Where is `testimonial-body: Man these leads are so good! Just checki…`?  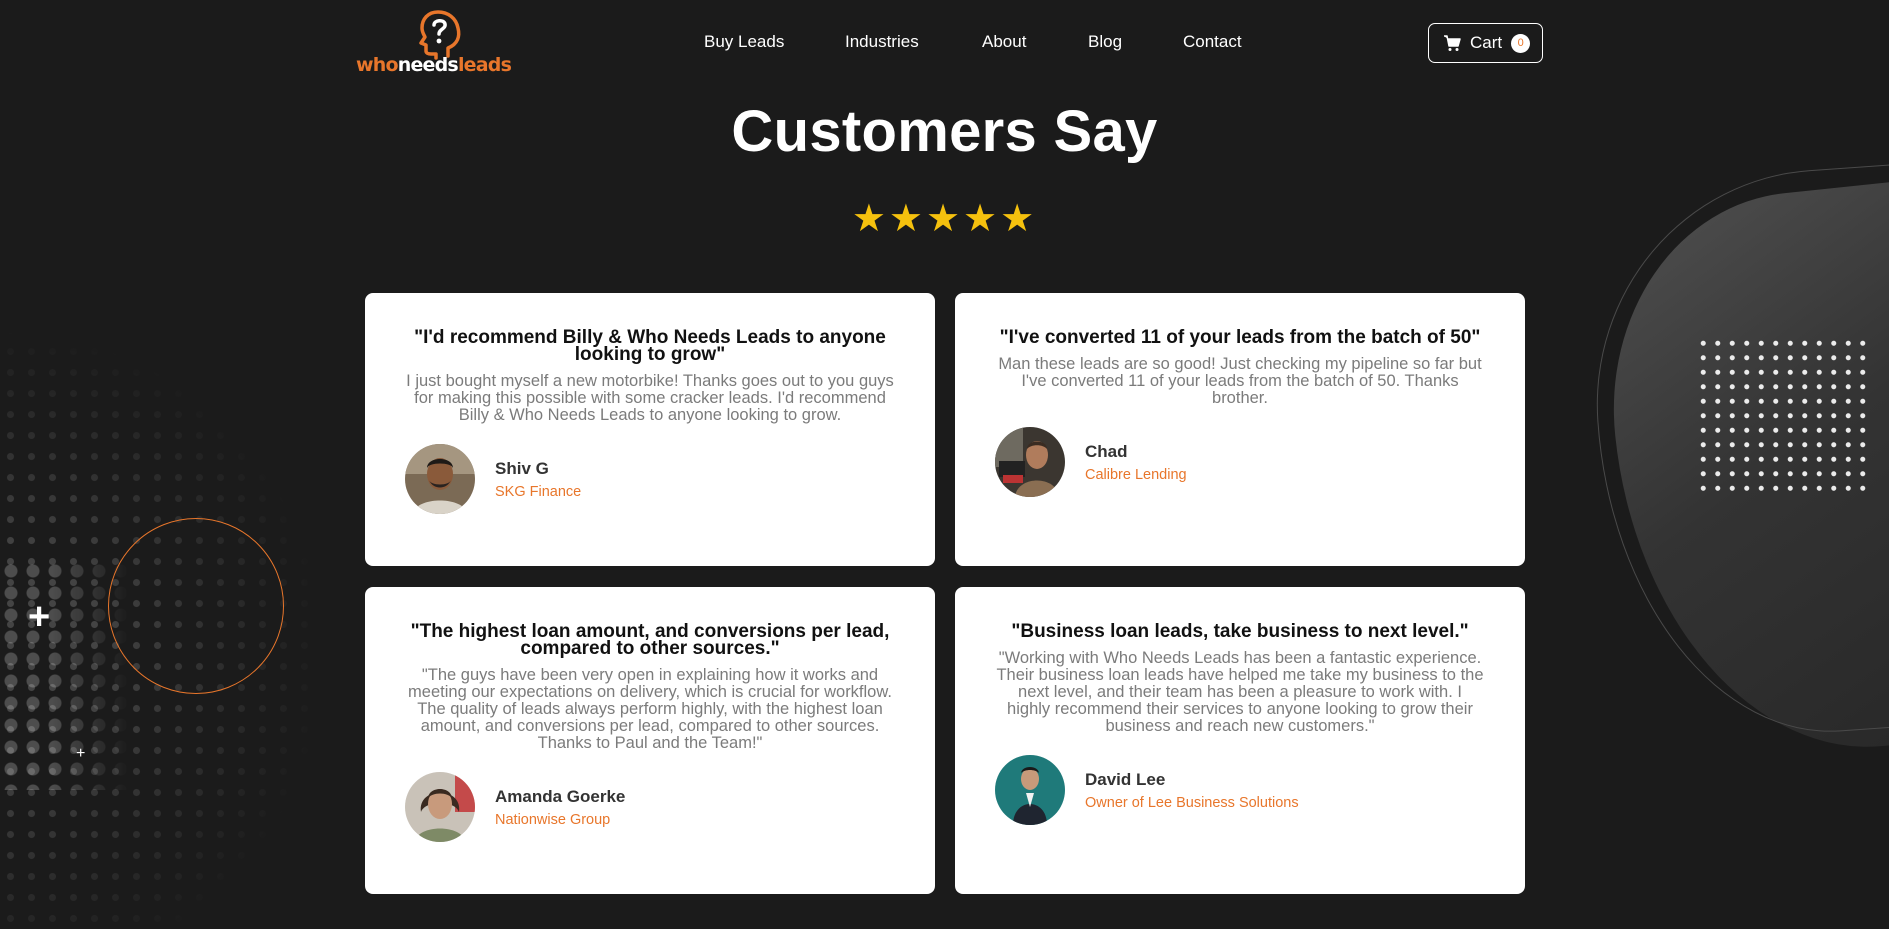
testimonial-body: Man these leads are so good! Just checki… is located at coordinates (1240, 381).